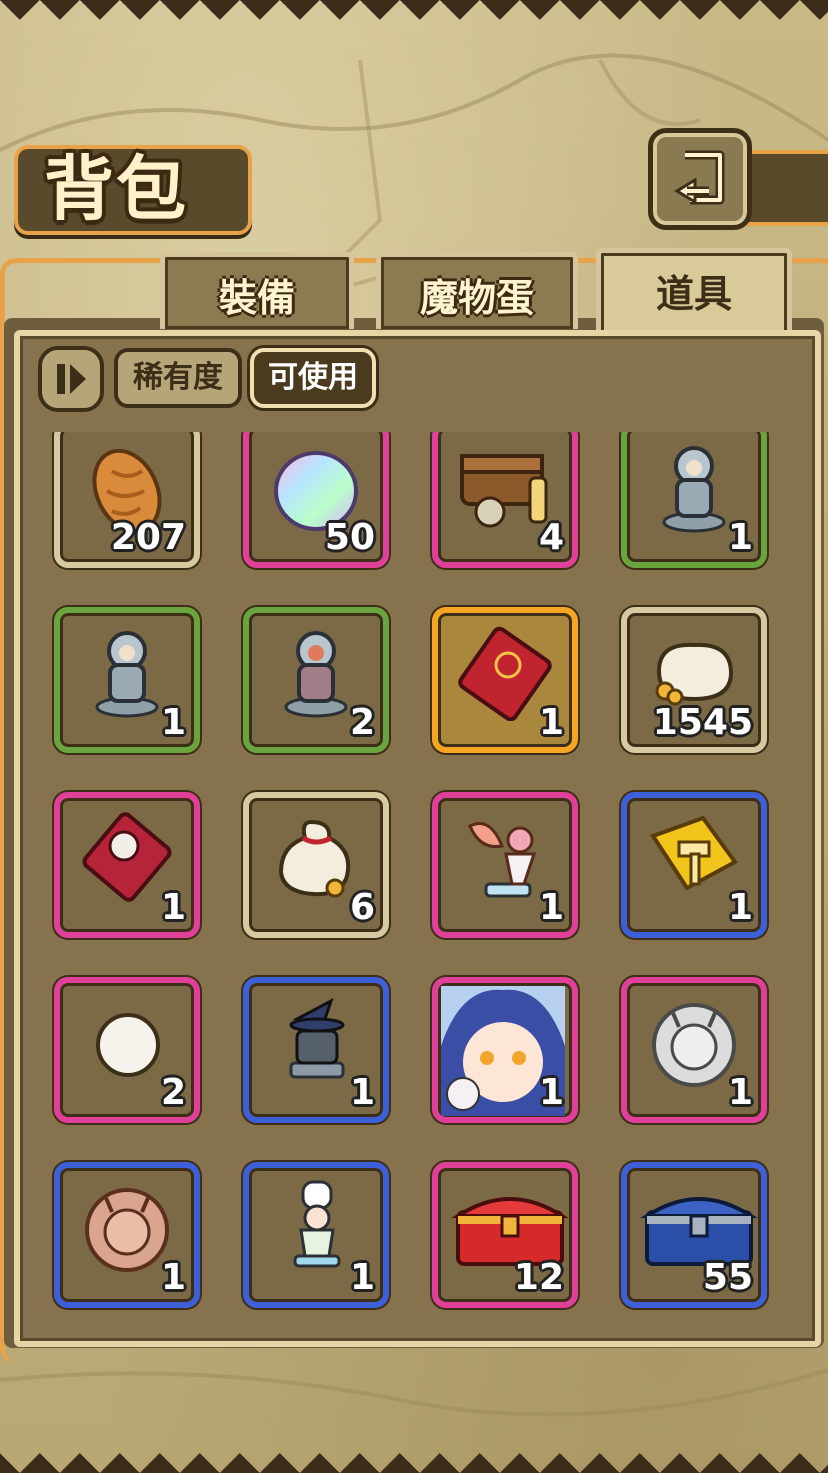  I want to click on page-title: 背包, so click(116, 188).